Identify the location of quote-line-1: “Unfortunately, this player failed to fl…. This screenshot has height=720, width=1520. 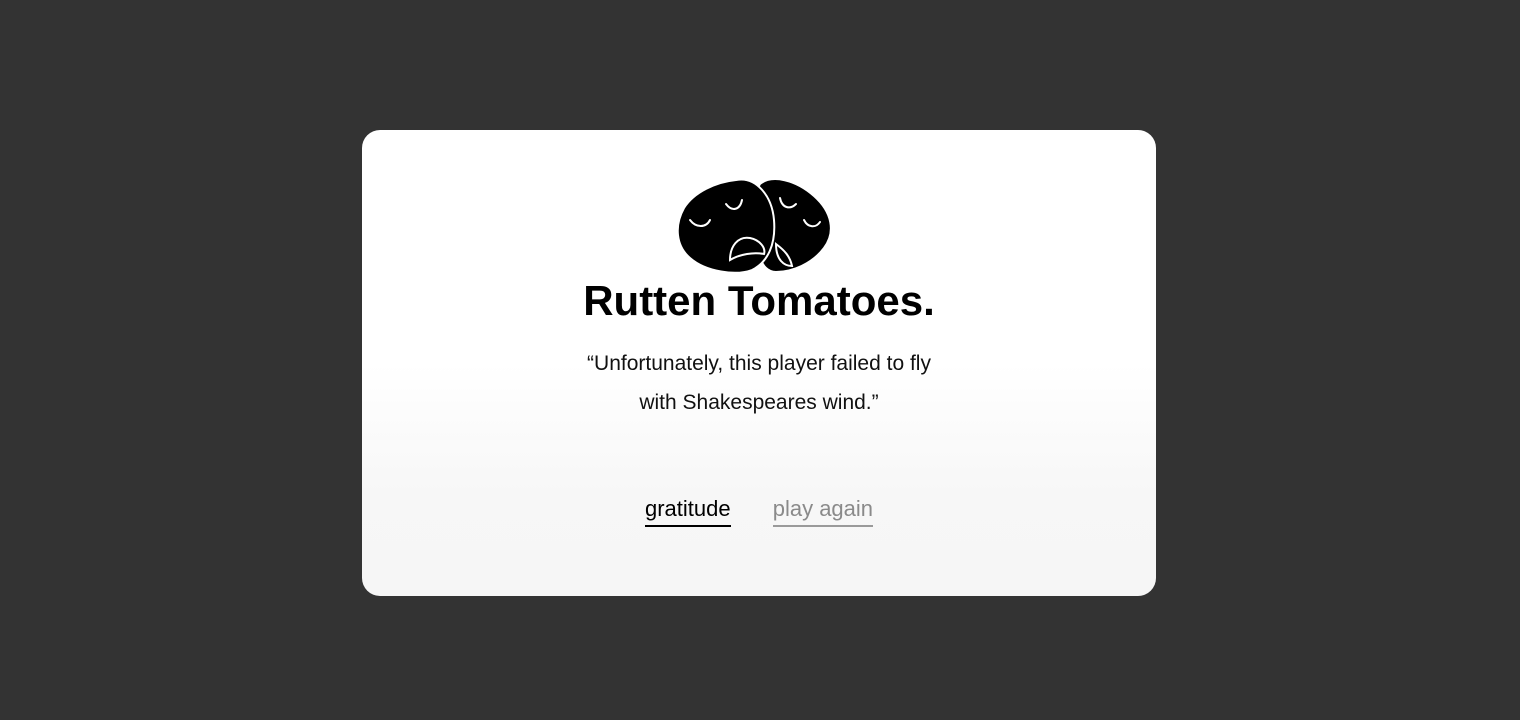
(759, 363).